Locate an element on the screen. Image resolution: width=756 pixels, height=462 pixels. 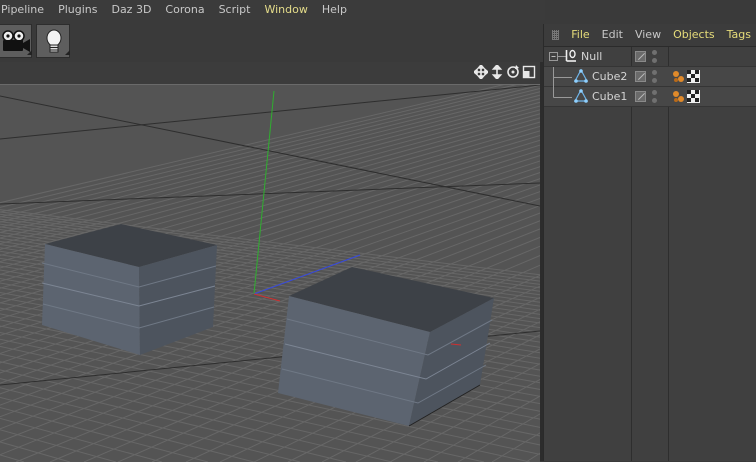
camera-button is located at coordinates (16, 41).